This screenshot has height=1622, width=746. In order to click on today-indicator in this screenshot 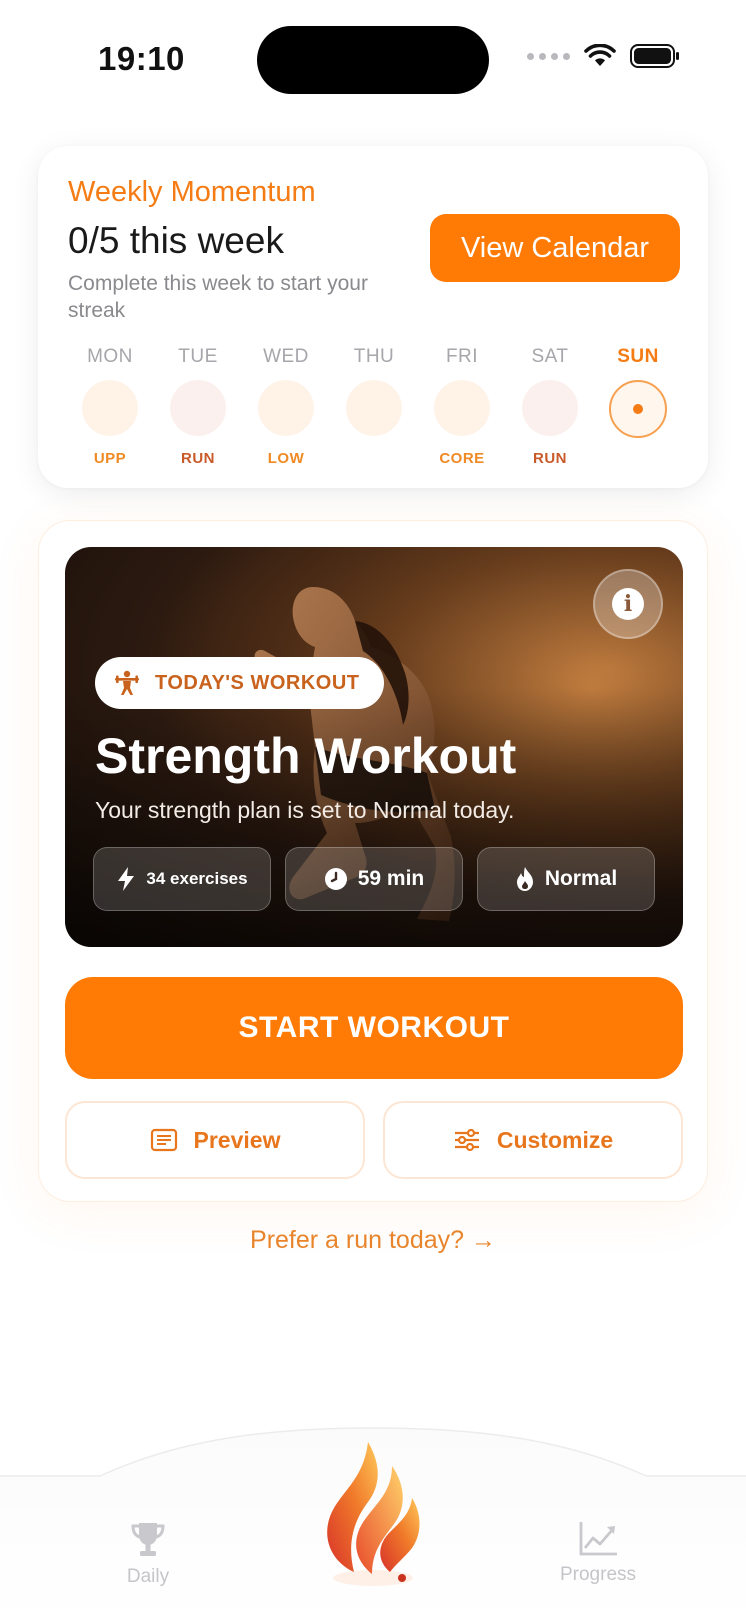, I will do `click(638, 409)`.